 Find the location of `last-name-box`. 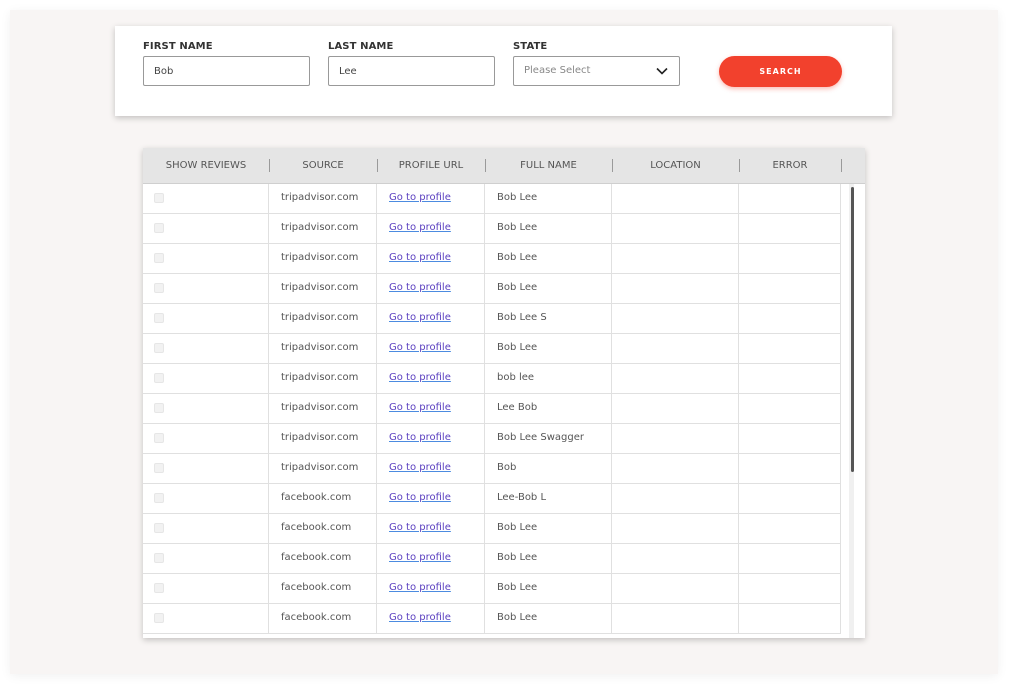

last-name-box is located at coordinates (411, 71).